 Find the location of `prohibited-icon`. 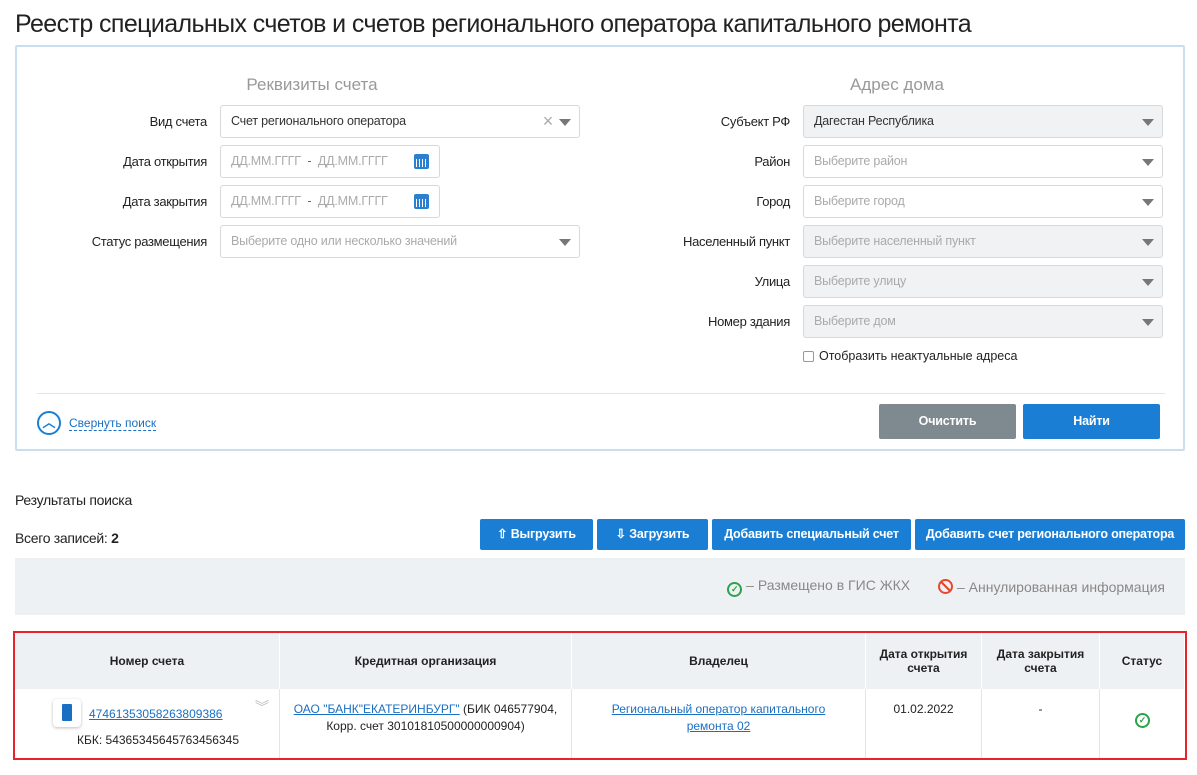

prohibited-icon is located at coordinates (946, 586).